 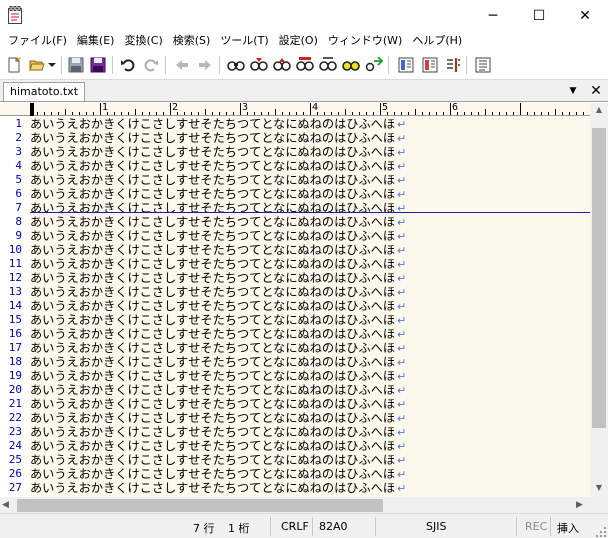 I want to click on menu-settings: 設定(O), so click(x=298, y=41).